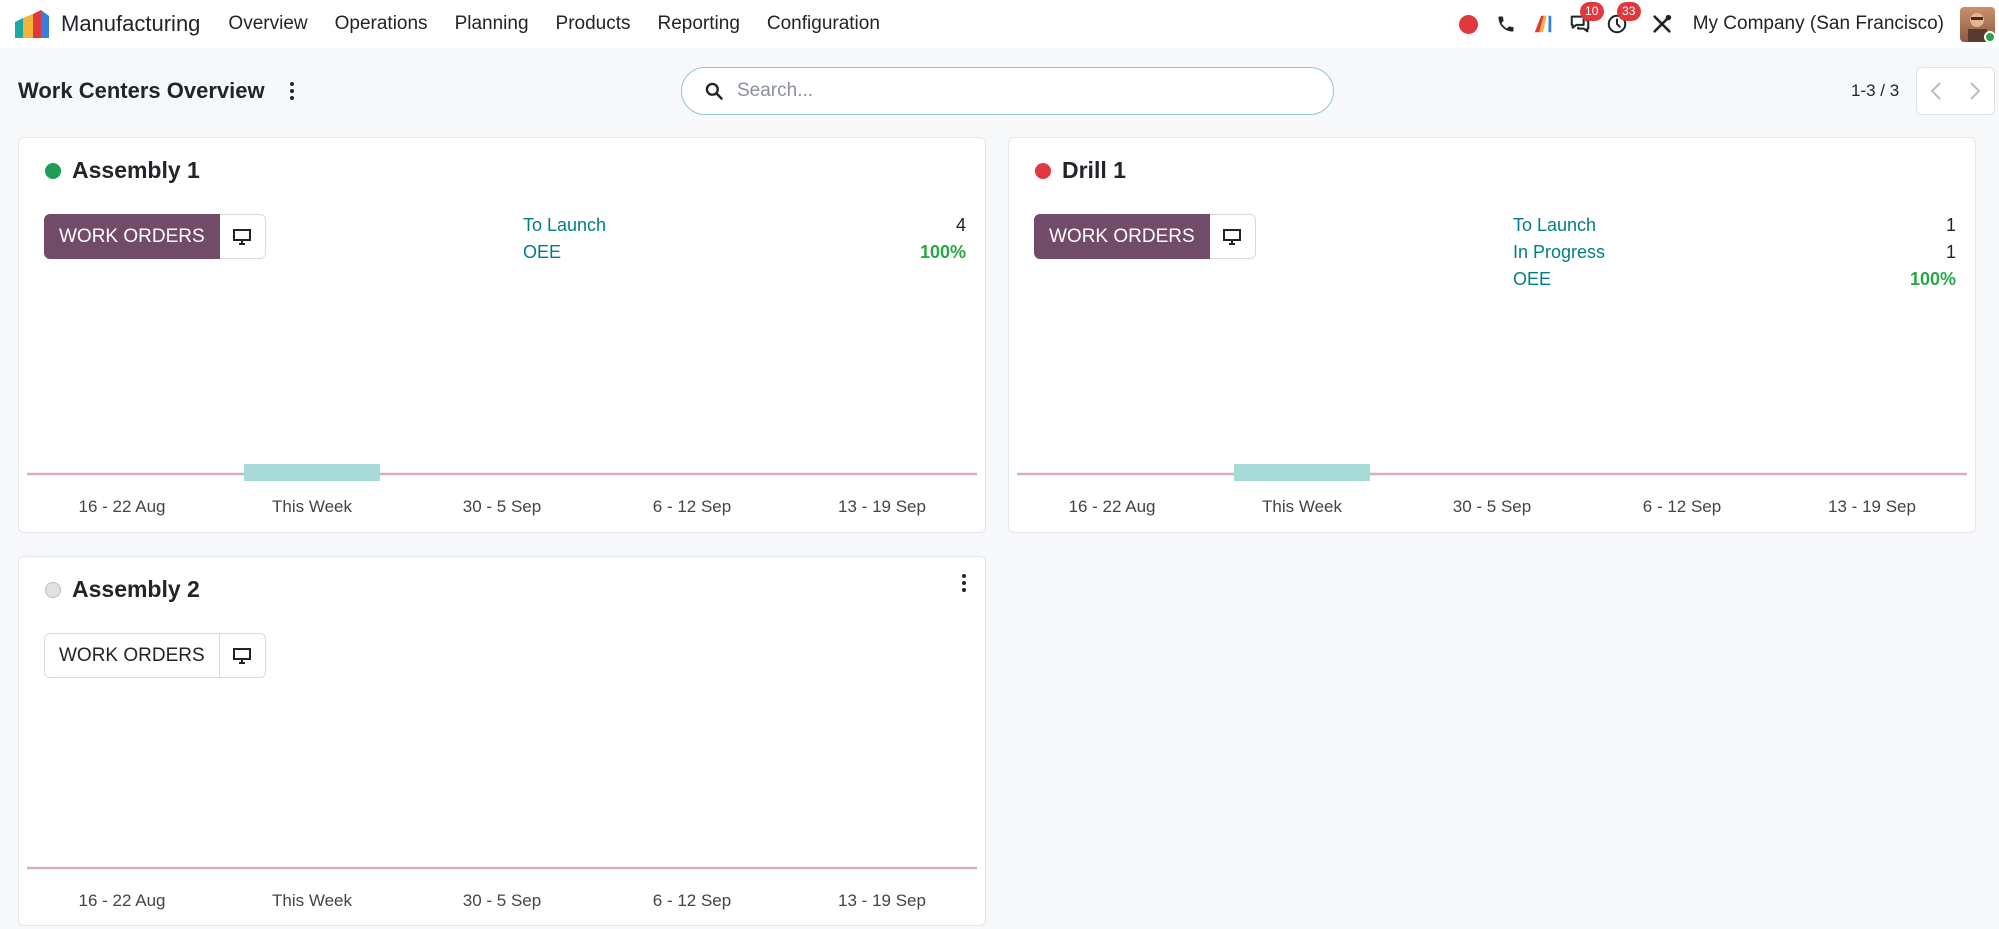 The width and height of the screenshot is (1999, 929). What do you see at coordinates (960, 225) in the screenshot?
I see `stat-to-launch-value: 4` at bounding box center [960, 225].